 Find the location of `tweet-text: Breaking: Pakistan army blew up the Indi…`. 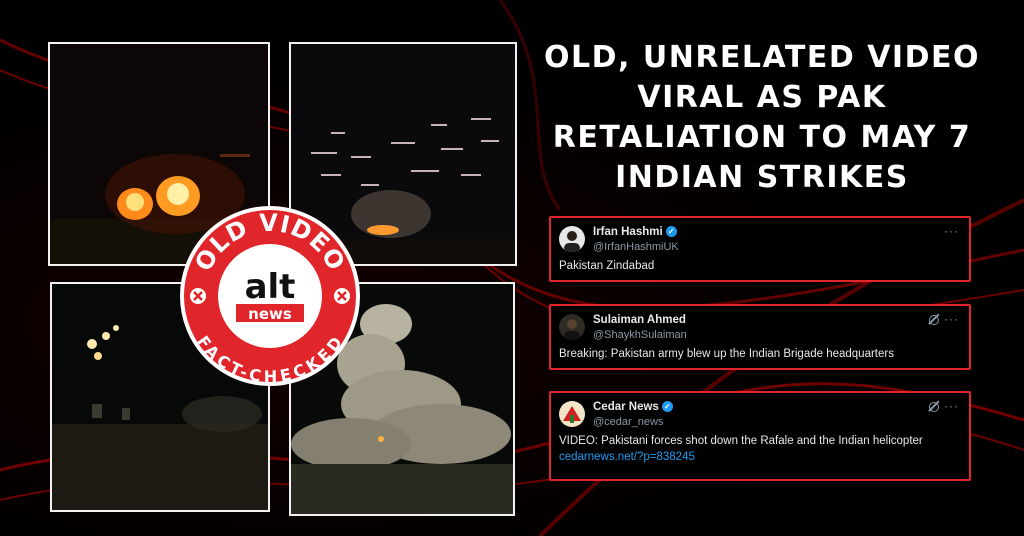

tweet-text: Breaking: Pakistan army blew up the Indi… is located at coordinates (726, 354).